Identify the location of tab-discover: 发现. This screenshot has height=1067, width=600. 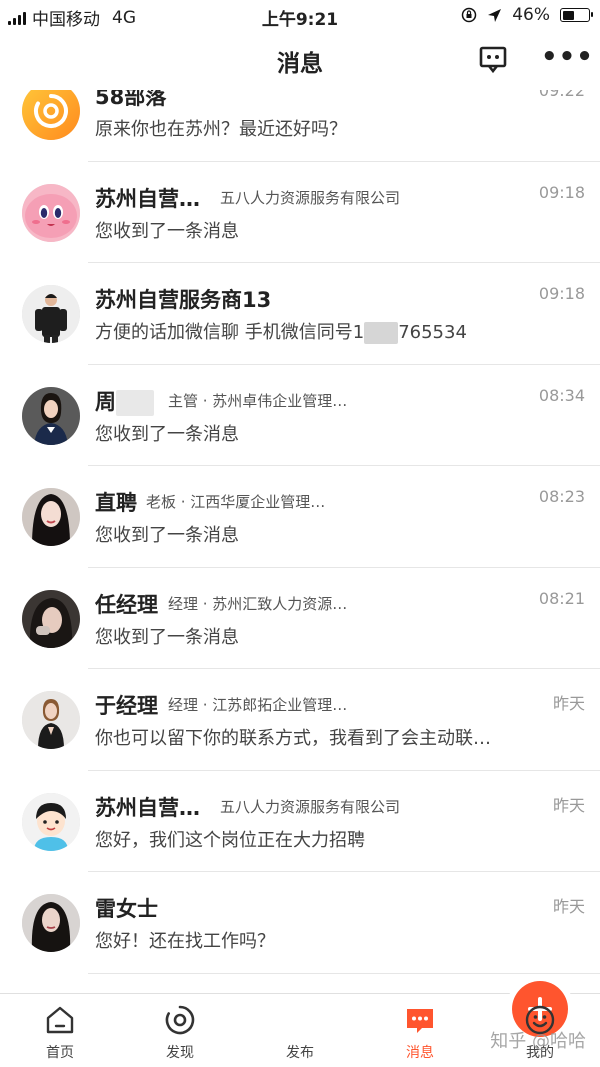
(180, 1030).